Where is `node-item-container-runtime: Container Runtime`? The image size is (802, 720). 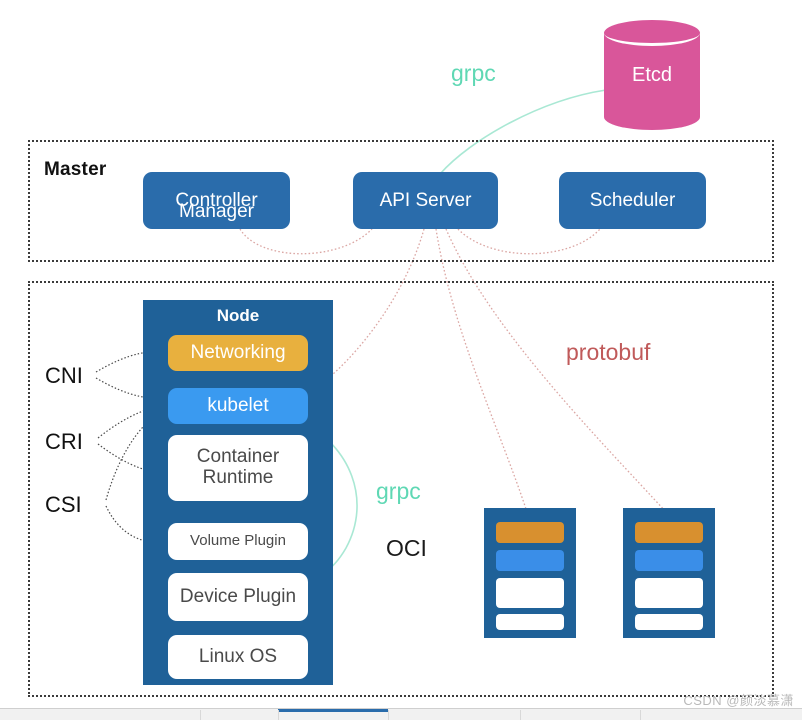 node-item-container-runtime: Container Runtime is located at coordinates (238, 468).